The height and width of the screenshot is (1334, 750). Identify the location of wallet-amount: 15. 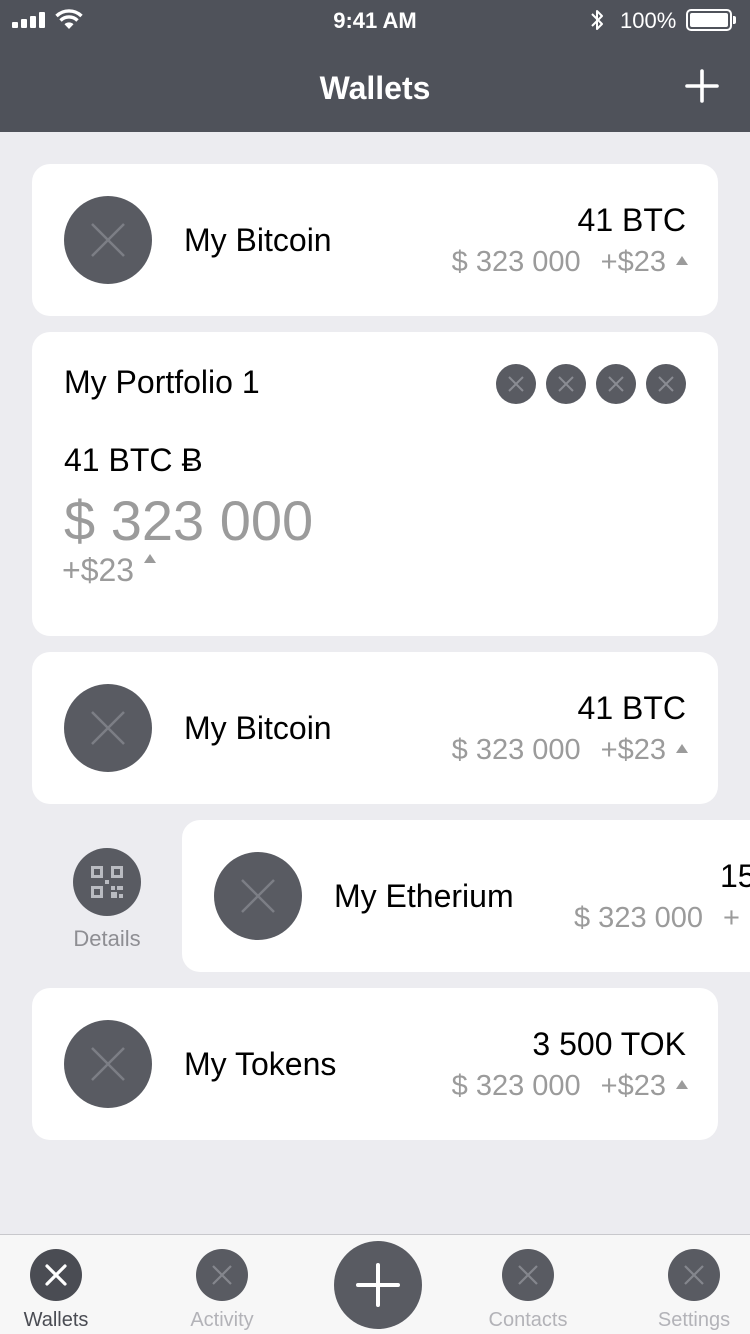
(735, 876).